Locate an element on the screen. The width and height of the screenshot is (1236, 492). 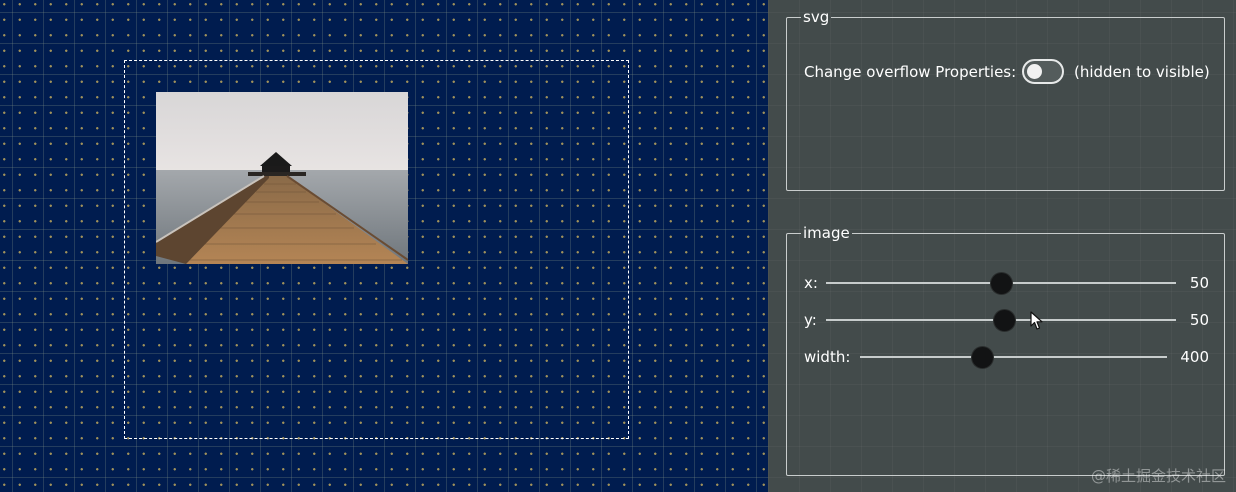
slider-label-width: width: is located at coordinates (827, 357).